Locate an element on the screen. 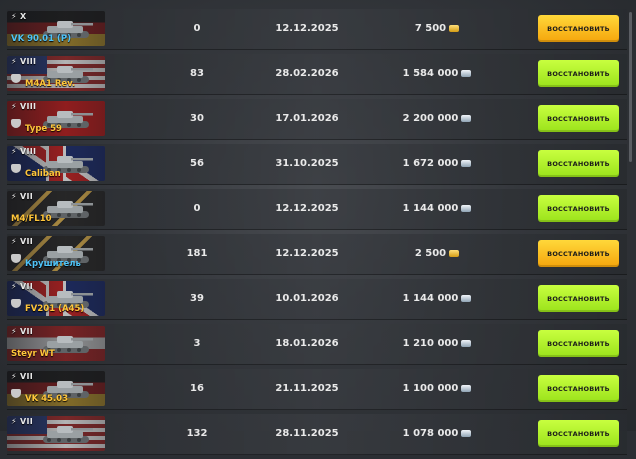 The image size is (636, 459). battle-count: 132 is located at coordinates (197, 433).